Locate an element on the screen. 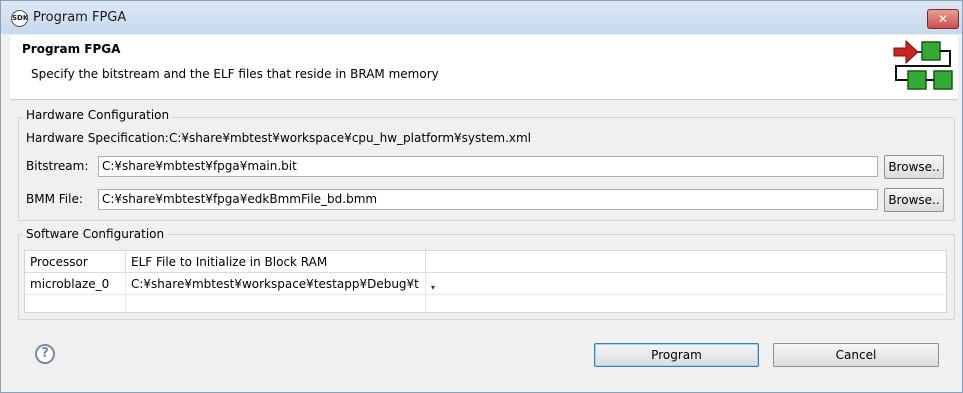 The image size is (963, 393). column-header-filler is located at coordinates (686, 262).